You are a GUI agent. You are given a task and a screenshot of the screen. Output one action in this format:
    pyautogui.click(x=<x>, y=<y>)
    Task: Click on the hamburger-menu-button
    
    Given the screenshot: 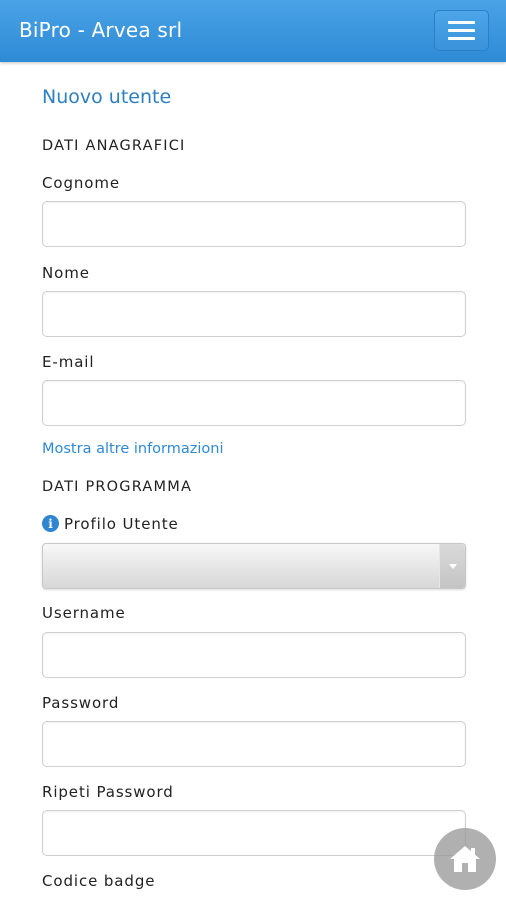 What is the action you would take?
    pyautogui.click(x=461, y=30)
    